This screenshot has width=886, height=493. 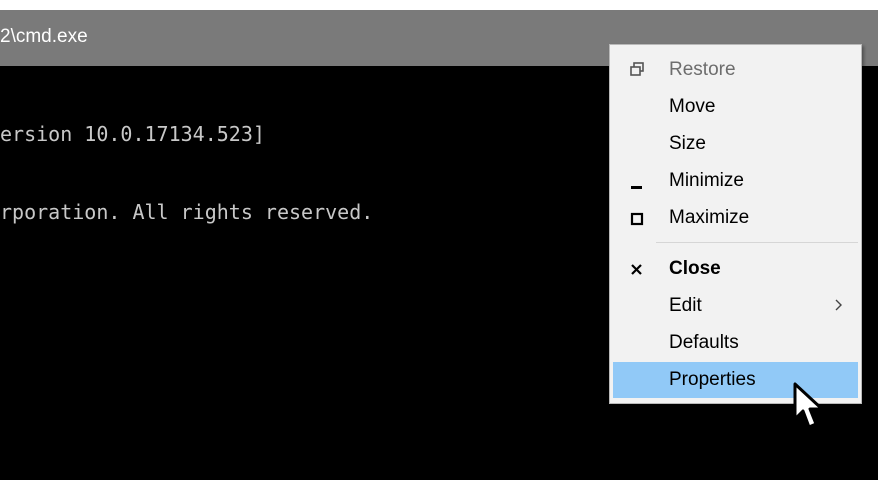 What do you see at coordinates (735, 306) in the screenshot?
I see `menu-item-edit: Edit` at bounding box center [735, 306].